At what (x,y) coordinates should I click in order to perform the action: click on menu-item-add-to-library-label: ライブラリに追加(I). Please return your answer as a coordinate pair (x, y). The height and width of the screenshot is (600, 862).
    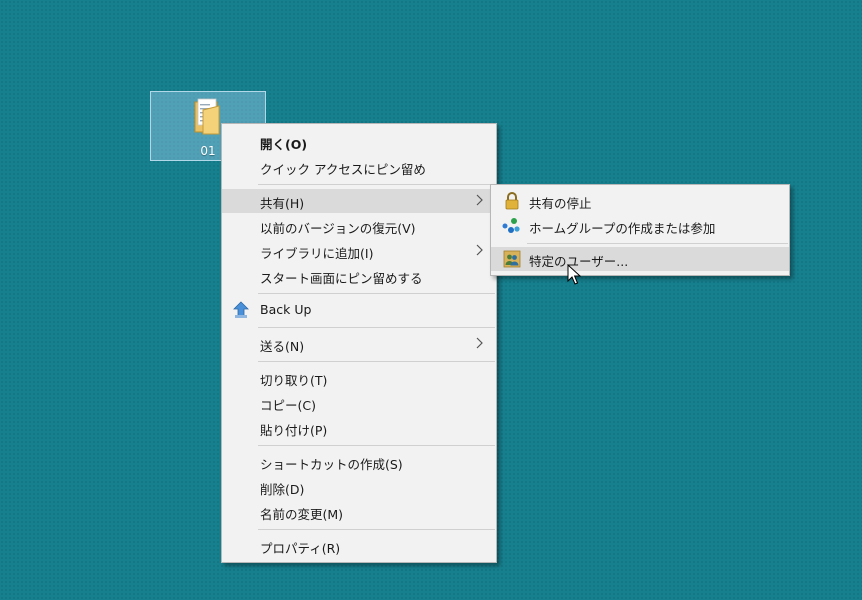
    Looking at the image, I should click on (317, 253).